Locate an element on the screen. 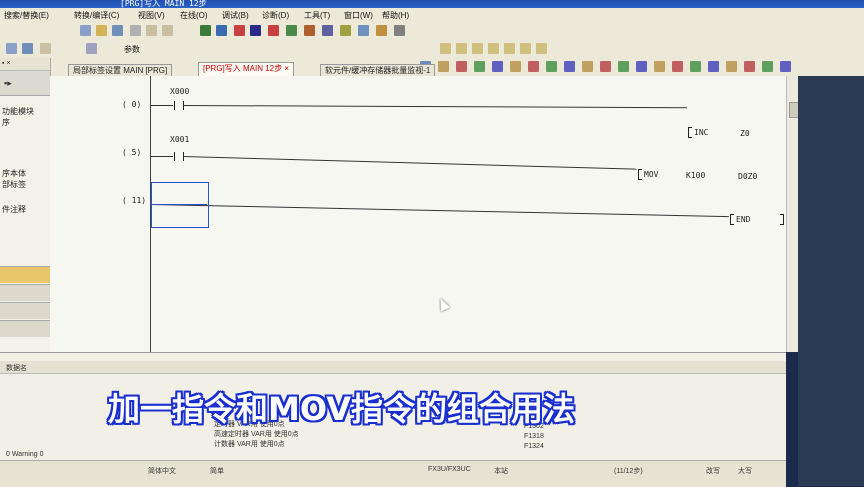 Image resolution: width=864 pixels, height=487 pixels. nav-panel-header: ▪ × is located at coordinates (25, 64).